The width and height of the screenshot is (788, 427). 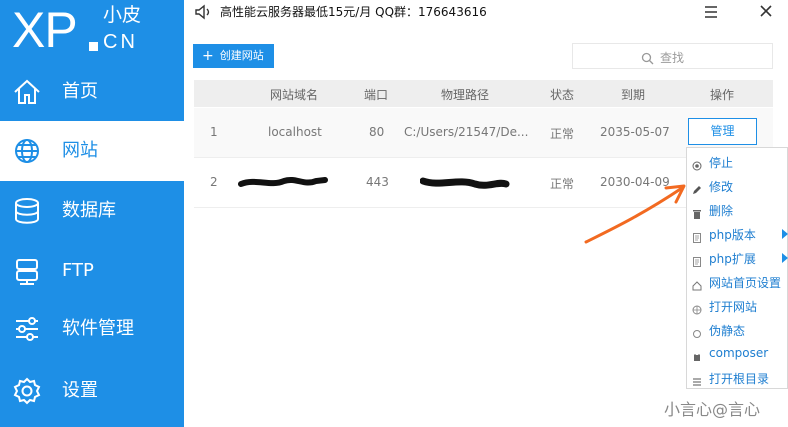 I want to click on table-header: 网站域名 端口 物理路径 状态 到期 操作, so click(x=483, y=93).